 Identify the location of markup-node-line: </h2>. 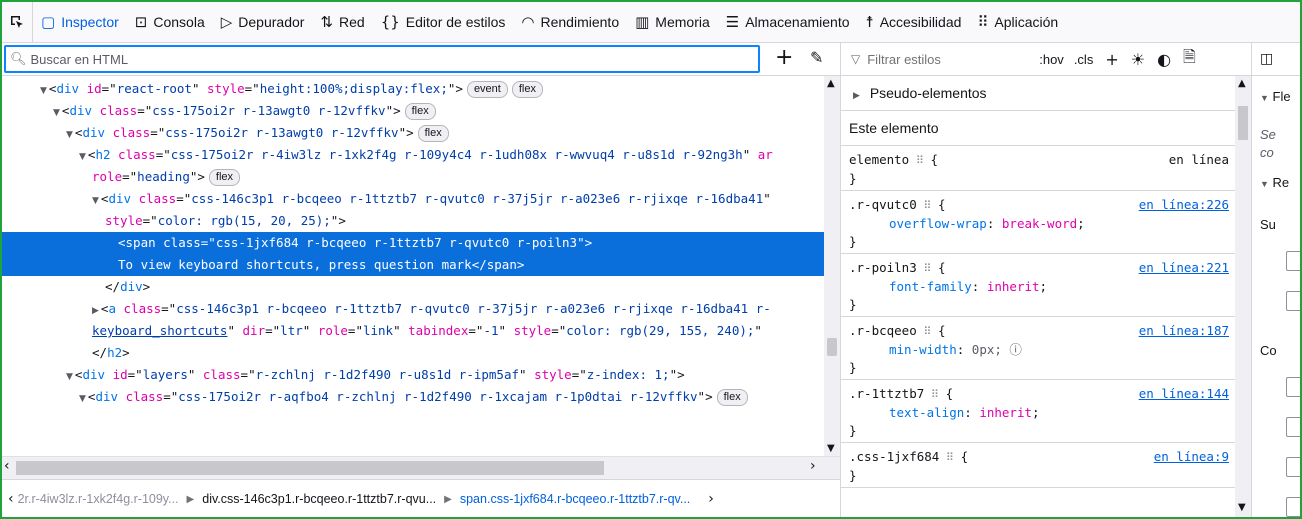
(413, 353).